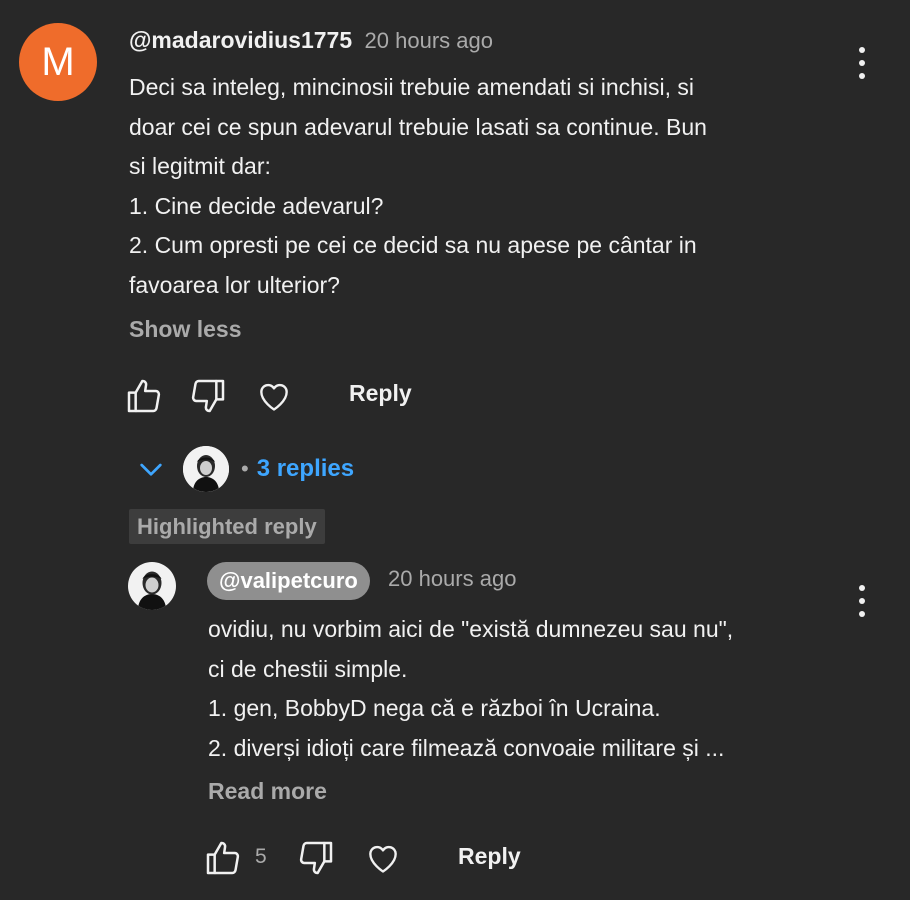  What do you see at coordinates (151, 469) in the screenshot?
I see `chevron-down-icon` at bounding box center [151, 469].